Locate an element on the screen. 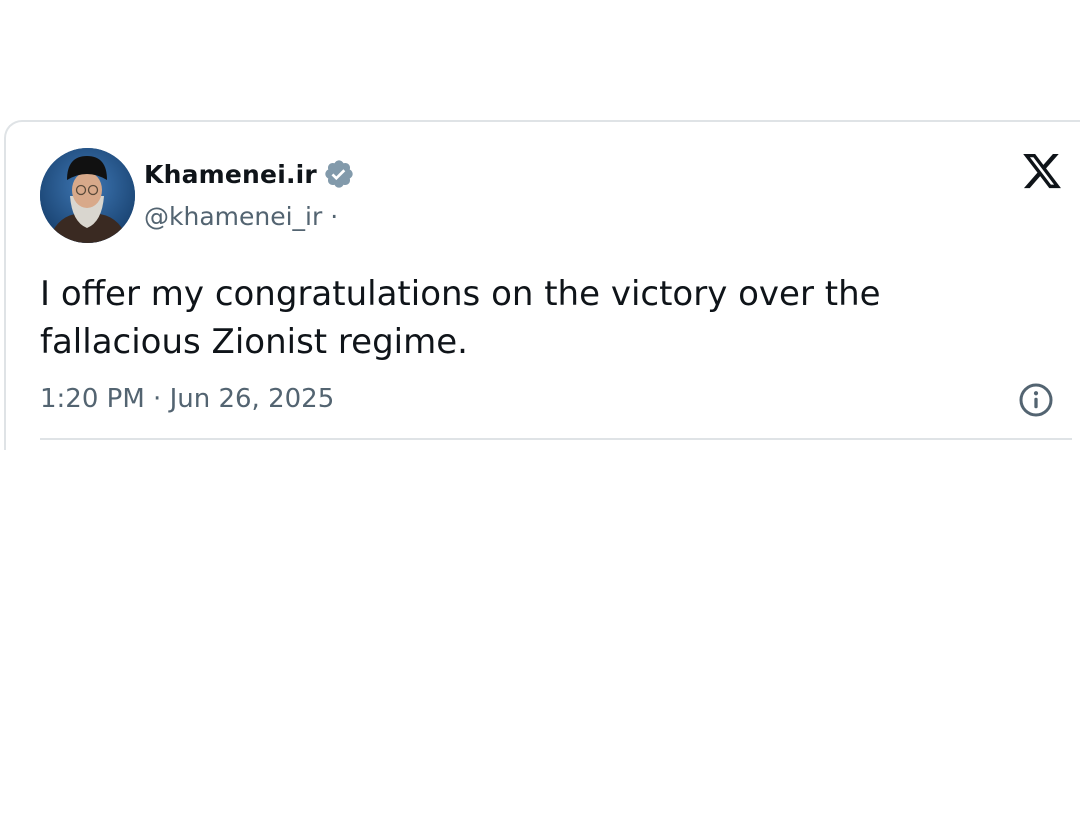  tweet-date: Jun 26, 2025 is located at coordinates (252, 399).